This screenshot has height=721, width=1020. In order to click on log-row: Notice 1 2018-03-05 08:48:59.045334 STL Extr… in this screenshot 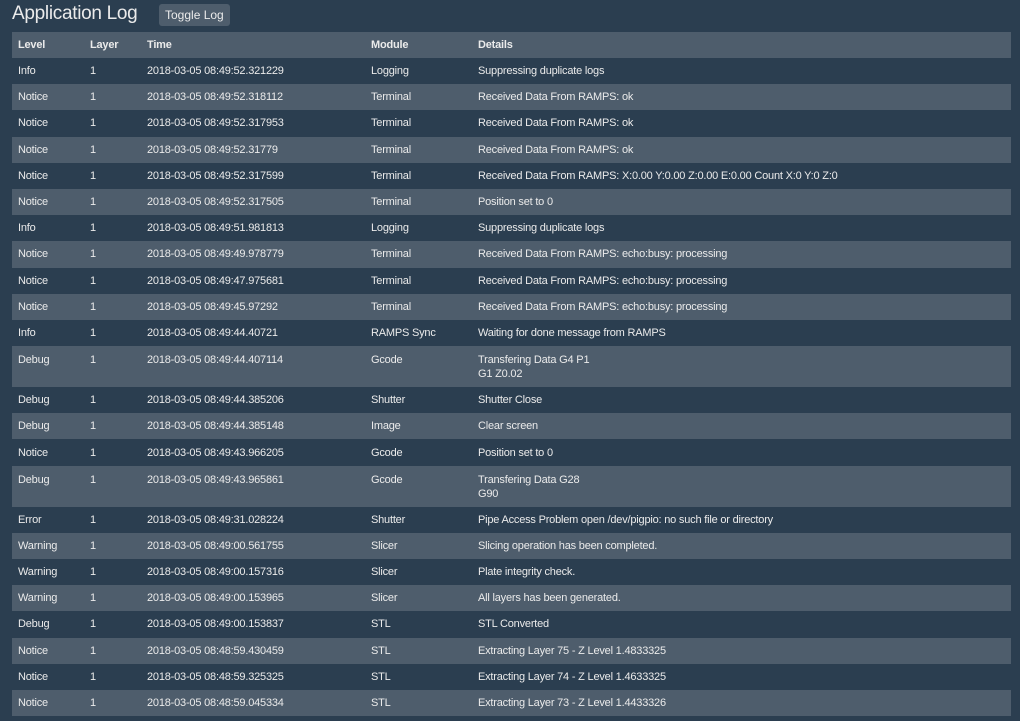, I will do `click(511, 703)`.